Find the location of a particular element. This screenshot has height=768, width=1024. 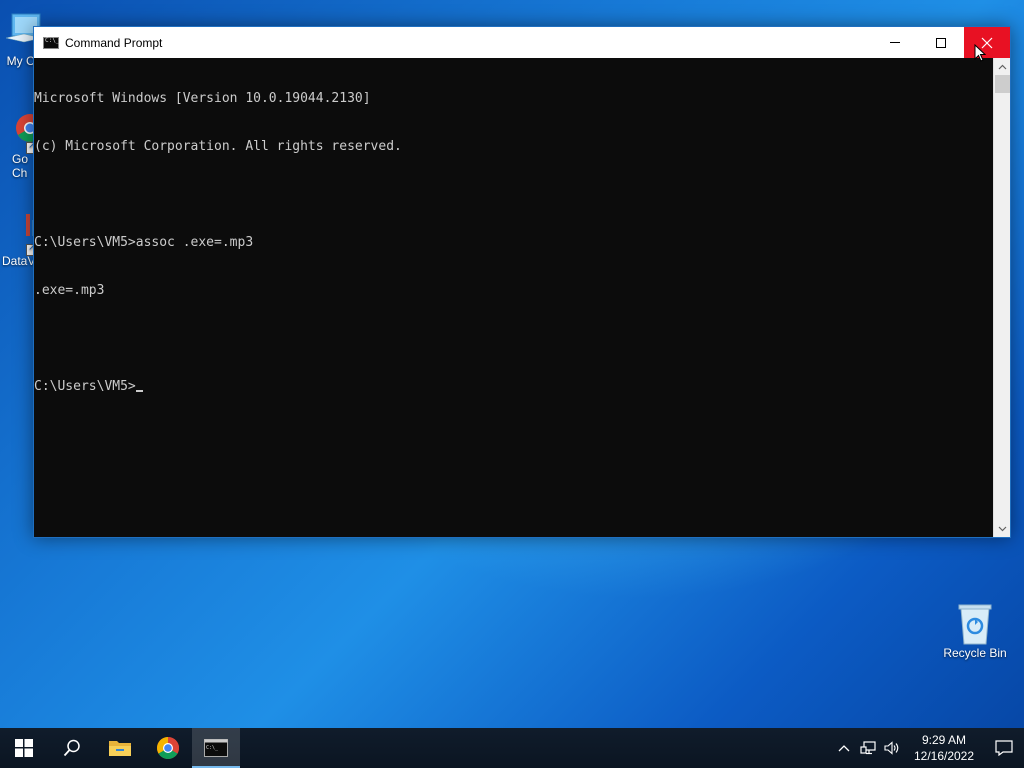

taskbar: C:\_ 9:29 AM 12/16/2022 is located at coordinates (512, 748).